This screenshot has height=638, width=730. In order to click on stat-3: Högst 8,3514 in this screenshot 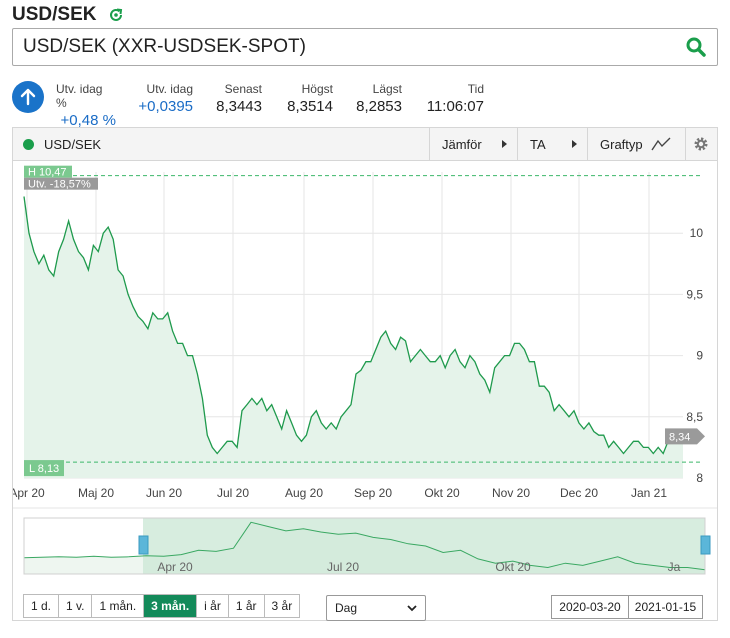, I will do `click(297, 105)`.